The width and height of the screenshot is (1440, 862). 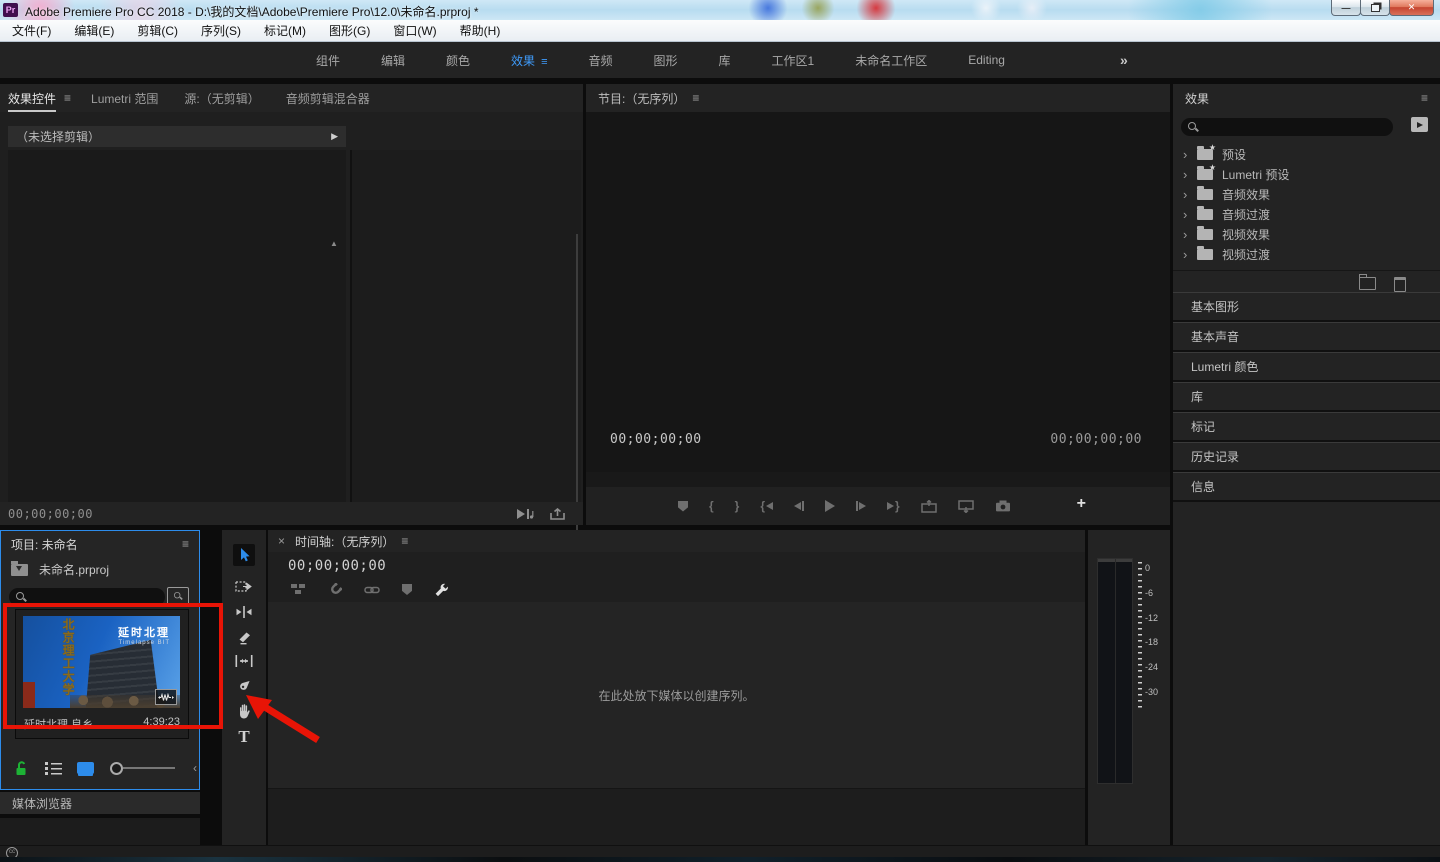 What do you see at coordinates (1411, 8) in the screenshot?
I see `close-button: ✕` at bounding box center [1411, 8].